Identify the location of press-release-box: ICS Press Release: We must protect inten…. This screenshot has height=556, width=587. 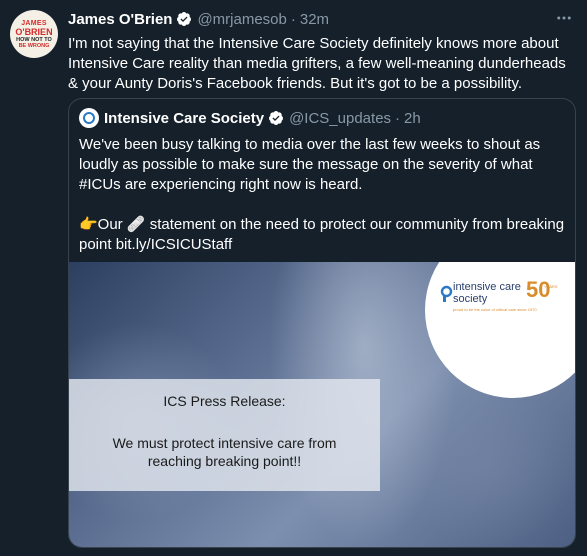
(224, 435).